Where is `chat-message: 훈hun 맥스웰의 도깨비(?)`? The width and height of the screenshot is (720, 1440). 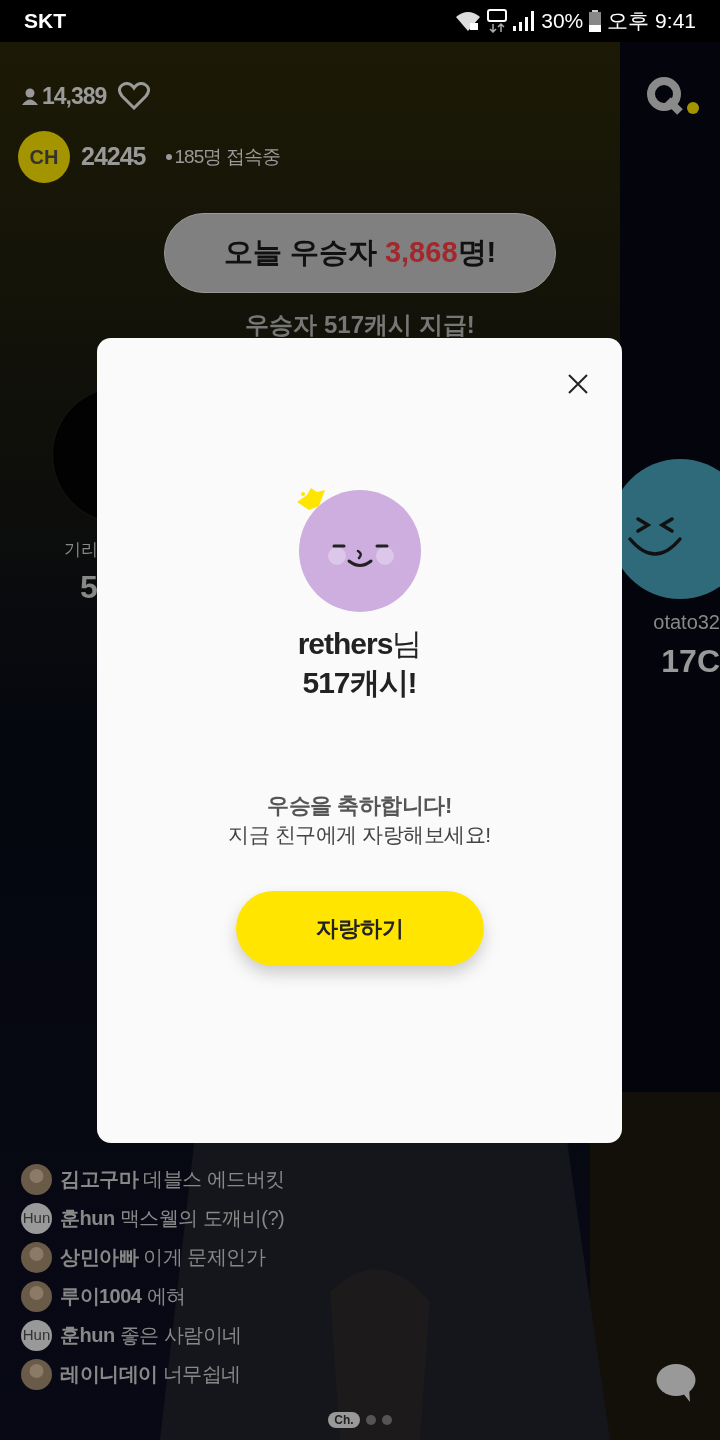
chat-message: 훈hun 맥스웰의 도깨비(?) is located at coordinates (172, 1218).